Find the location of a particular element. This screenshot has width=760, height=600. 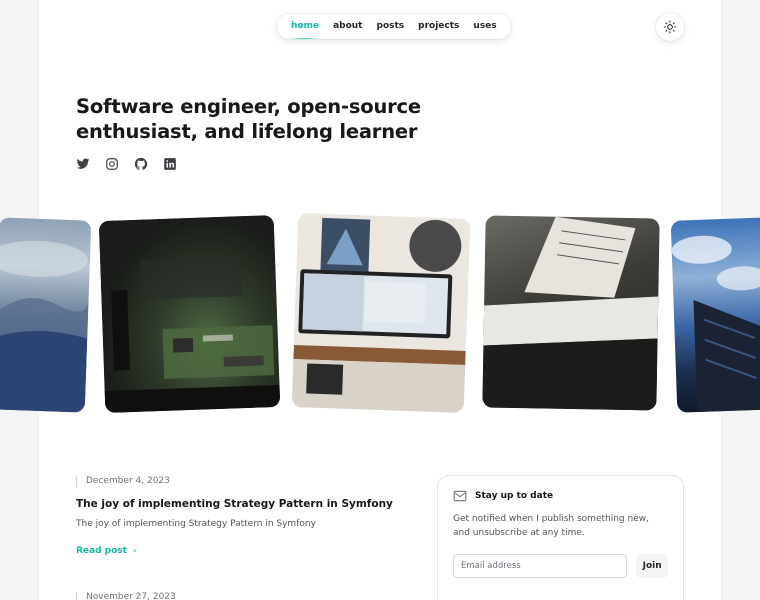

mail-icon is located at coordinates (460, 496).